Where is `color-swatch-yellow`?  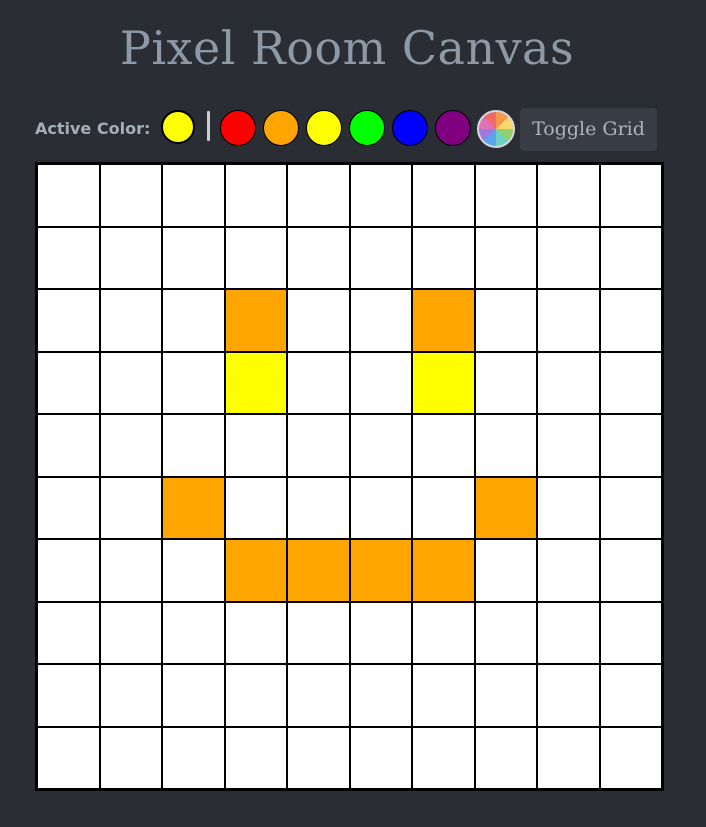 color-swatch-yellow is located at coordinates (324, 128).